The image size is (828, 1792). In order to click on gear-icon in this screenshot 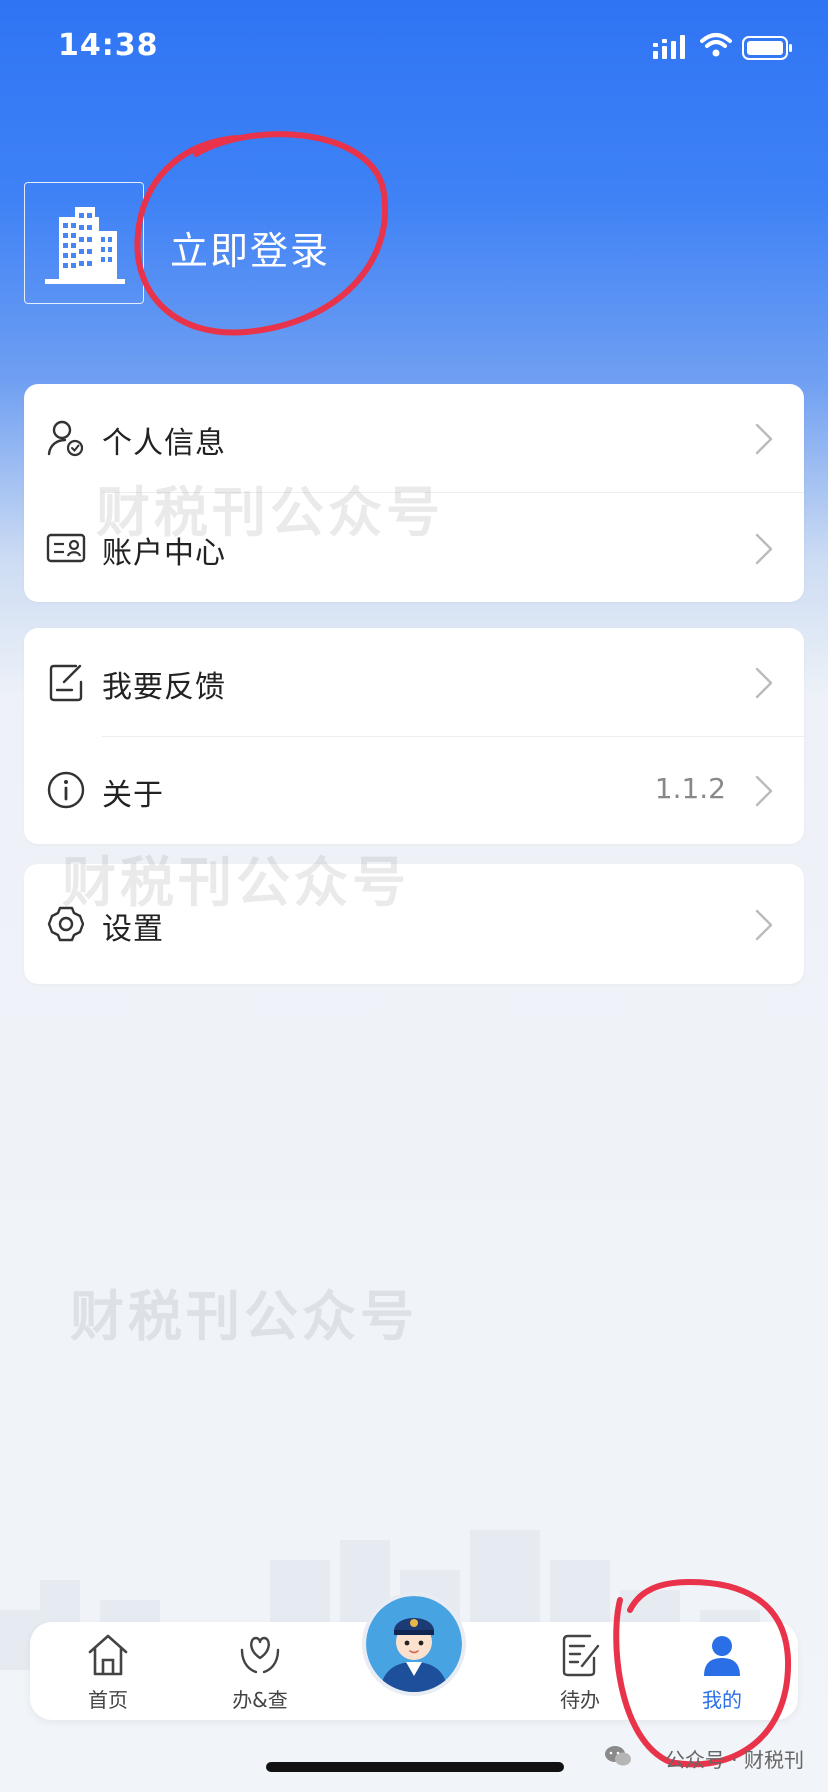, I will do `click(66, 924)`.